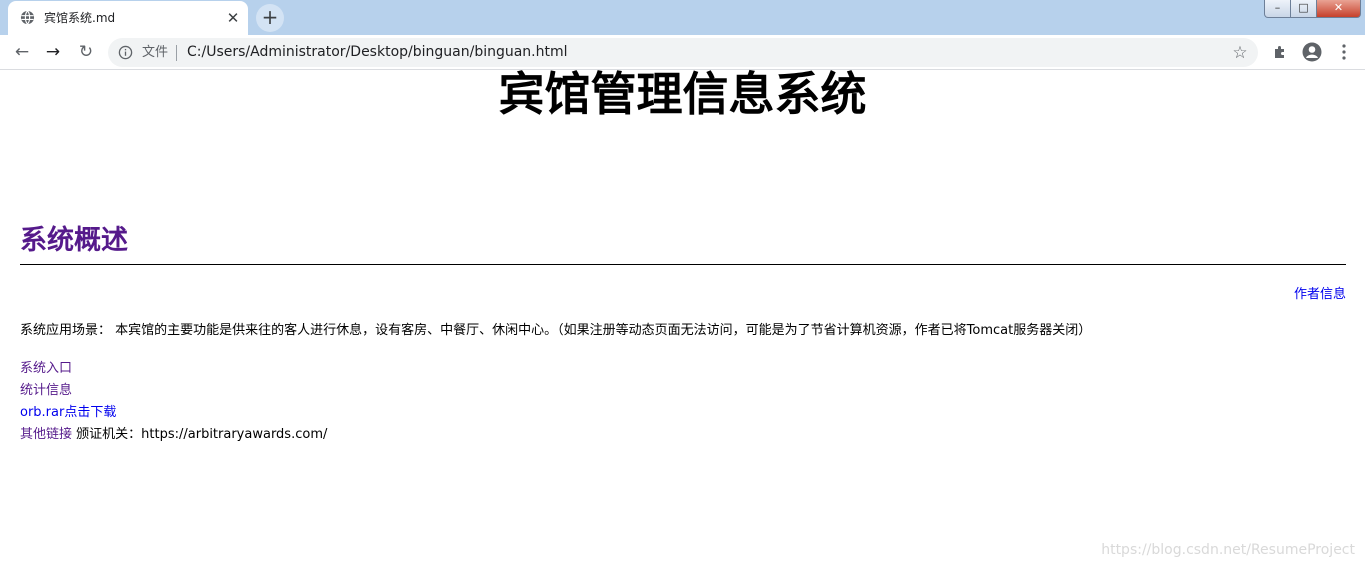 This screenshot has height=567, width=1365. I want to click on forward-icon: →, so click(53, 52).